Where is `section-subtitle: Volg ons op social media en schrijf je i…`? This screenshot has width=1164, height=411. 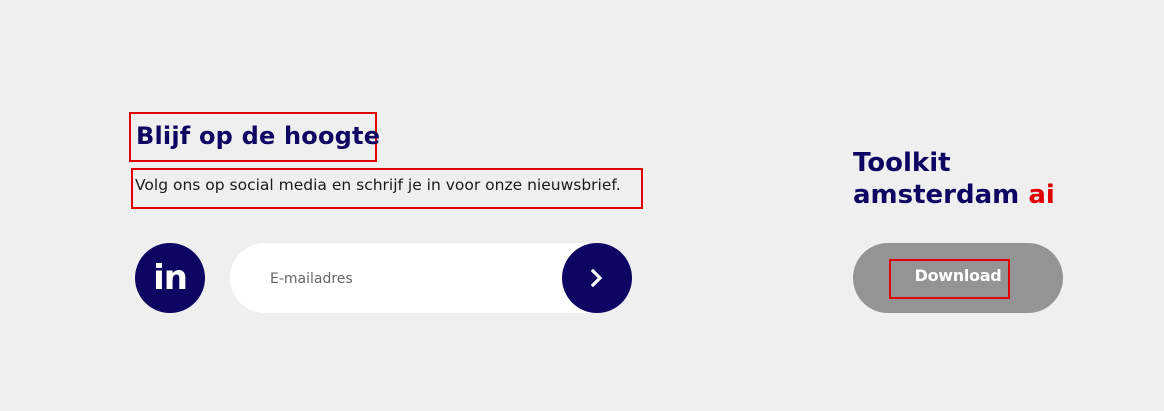
section-subtitle: Volg ons op social media en schrijf je i… is located at coordinates (378, 185).